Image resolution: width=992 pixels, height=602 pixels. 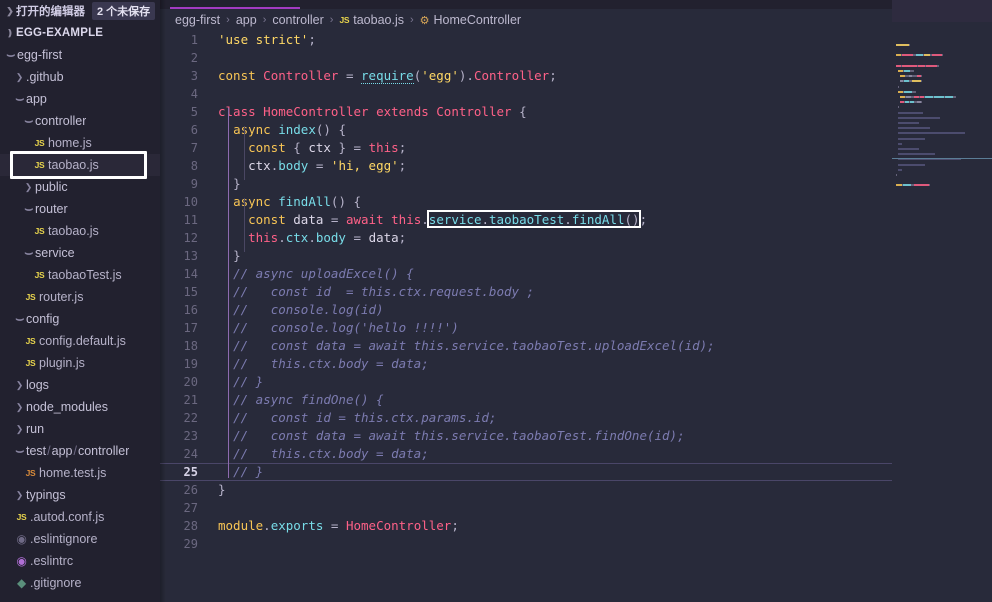 I want to click on tree-file-row: JS plugin.js, so click(x=80, y=363).